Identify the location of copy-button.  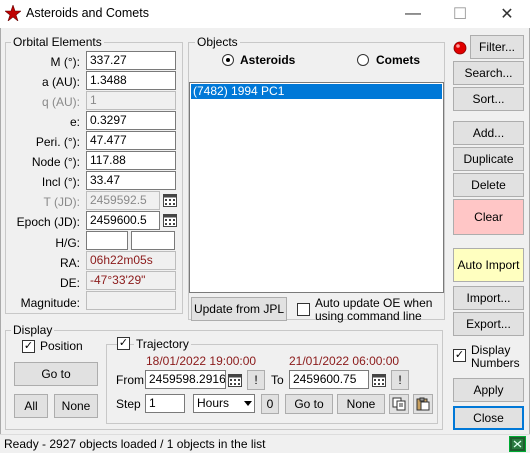
(399, 404).